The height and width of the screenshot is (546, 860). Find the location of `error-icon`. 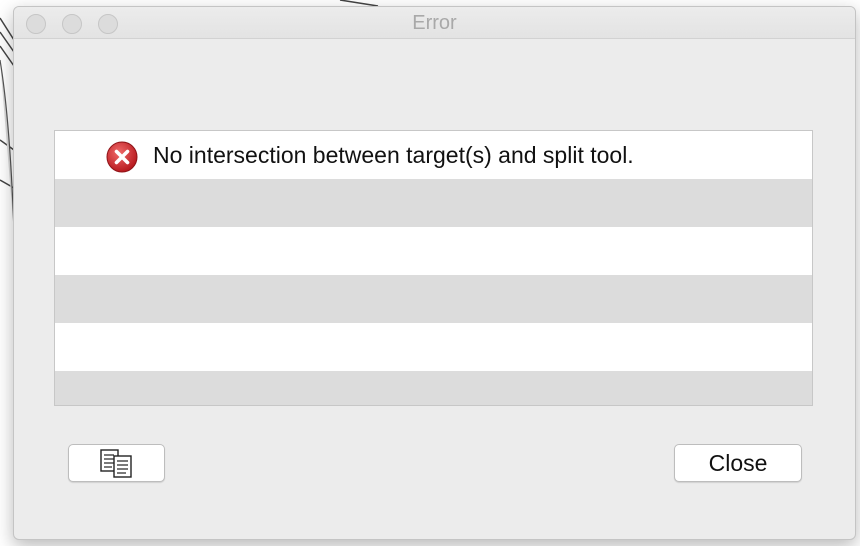

error-icon is located at coordinates (122, 157).